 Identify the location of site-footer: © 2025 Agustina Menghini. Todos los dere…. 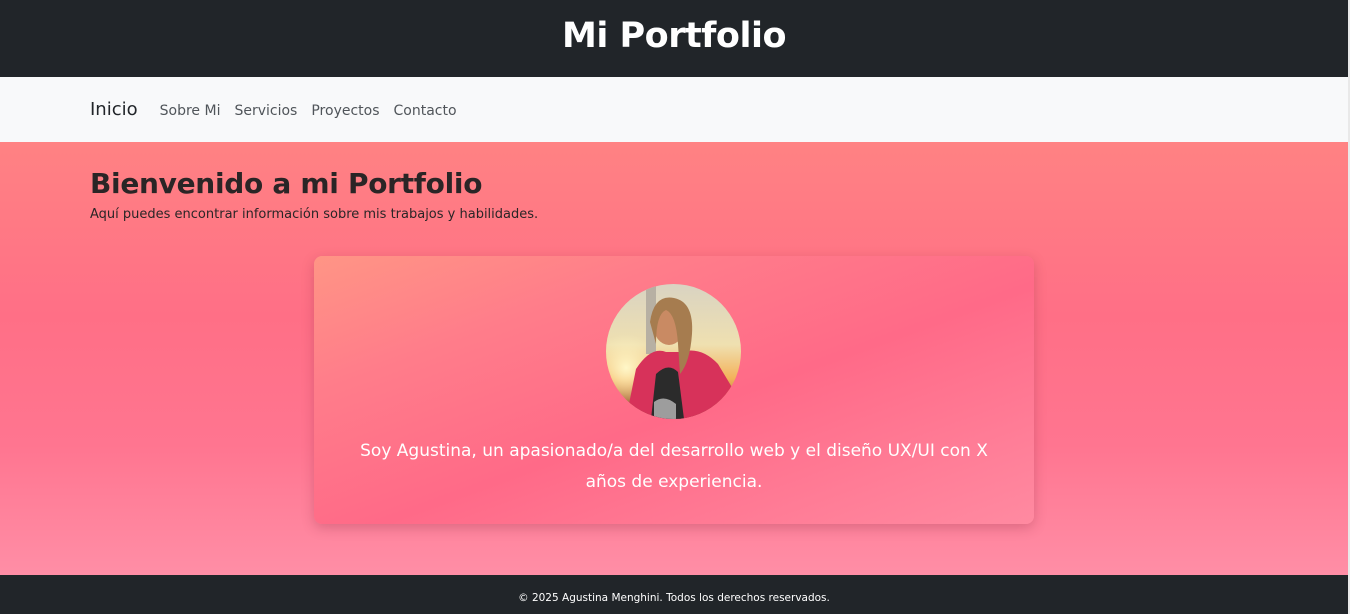
(674, 594).